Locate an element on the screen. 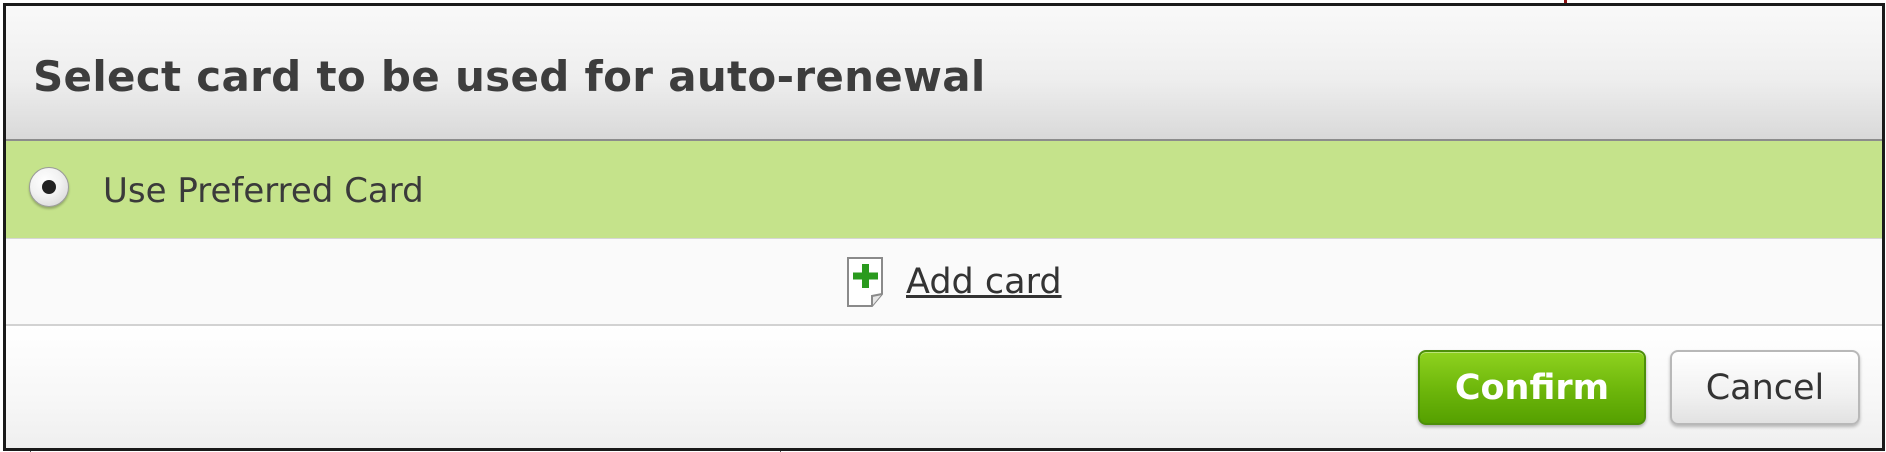 Image resolution: width=1886 pixels, height=452 pixels. preferred-card-radio is located at coordinates (49, 187).